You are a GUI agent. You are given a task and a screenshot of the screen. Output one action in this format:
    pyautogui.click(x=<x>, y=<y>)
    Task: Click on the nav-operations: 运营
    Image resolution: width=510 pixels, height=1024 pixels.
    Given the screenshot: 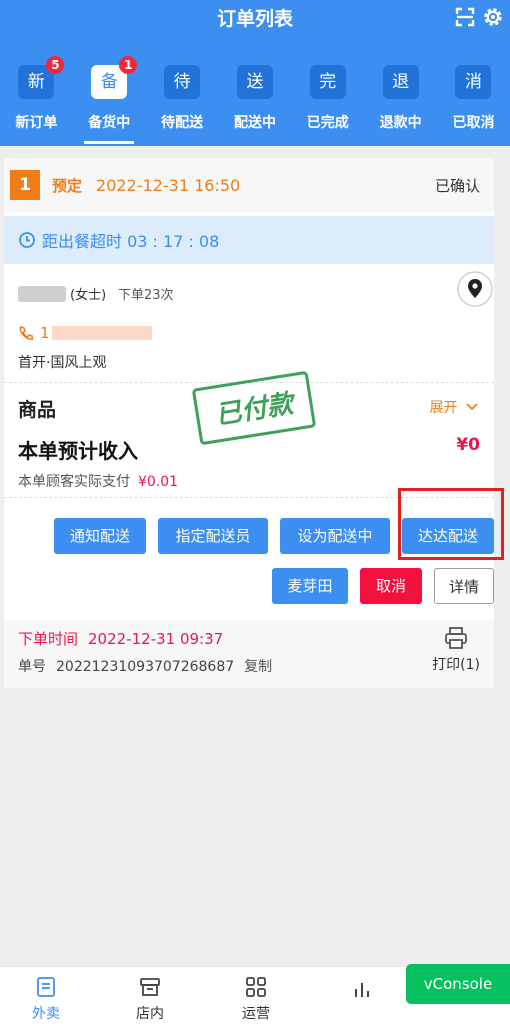 What is the action you would take?
    pyautogui.click(x=256, y=999)
    